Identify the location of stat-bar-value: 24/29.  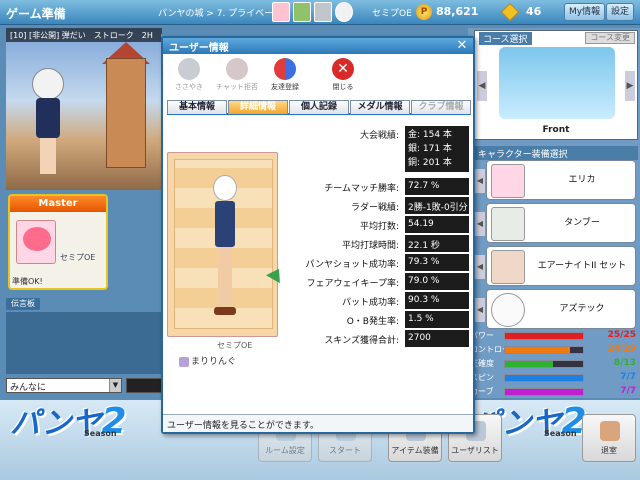
(621, 349).